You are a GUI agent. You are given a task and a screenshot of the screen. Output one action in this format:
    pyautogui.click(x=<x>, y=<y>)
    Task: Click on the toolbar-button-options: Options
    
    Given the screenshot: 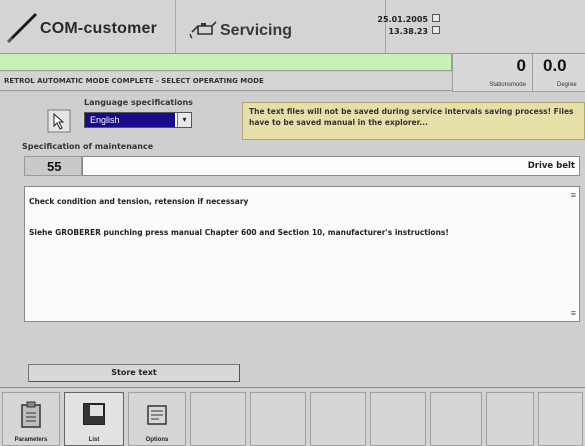 What is the action you would take?
    pyautogui.click(x=157, y=419)
    